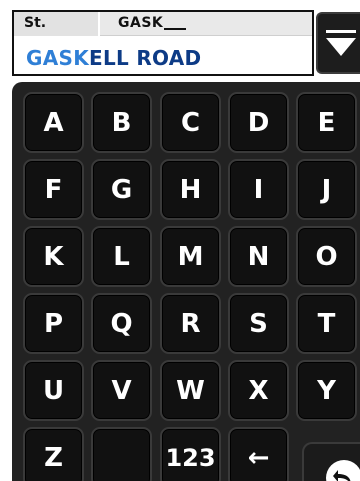 The width and height of the screenshot is (360, 481). Describe the element at coordinates (121, 122) in the screenshot. I see `key-b: B` at that location.